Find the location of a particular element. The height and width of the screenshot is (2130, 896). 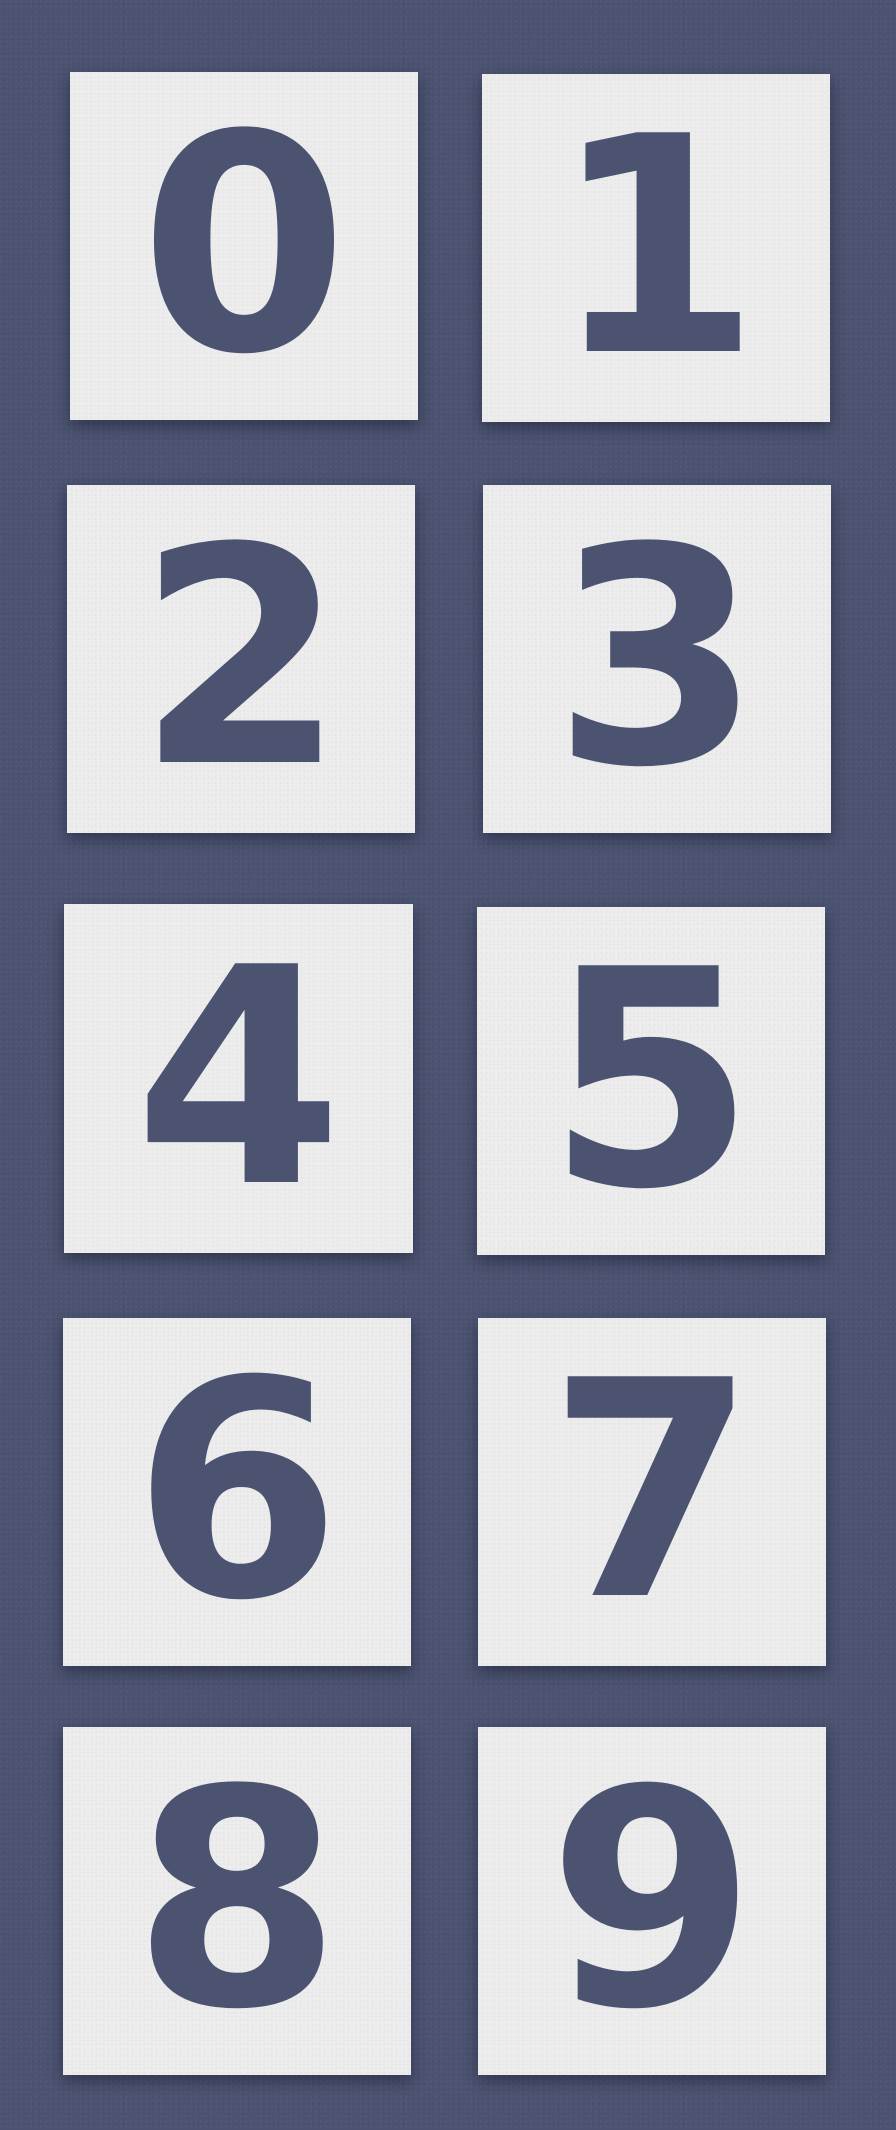

digit-label: 1 is located at coordinates (656, 247).